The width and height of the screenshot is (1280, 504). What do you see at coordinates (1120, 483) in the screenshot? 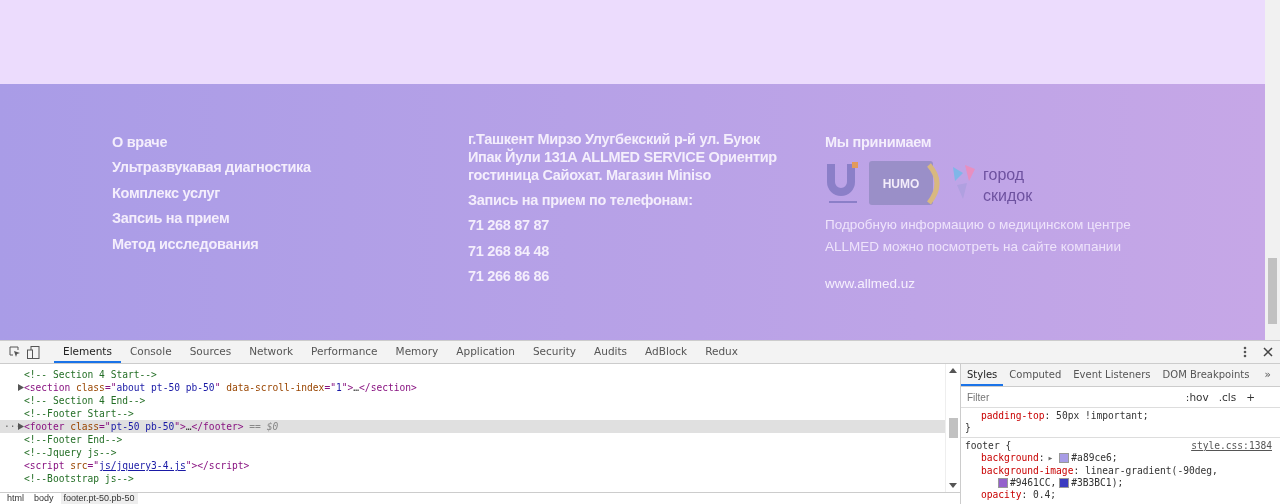
I see `css-declaration: #9461CC, #3B3BC1);` at bounding box center [1120, 483].